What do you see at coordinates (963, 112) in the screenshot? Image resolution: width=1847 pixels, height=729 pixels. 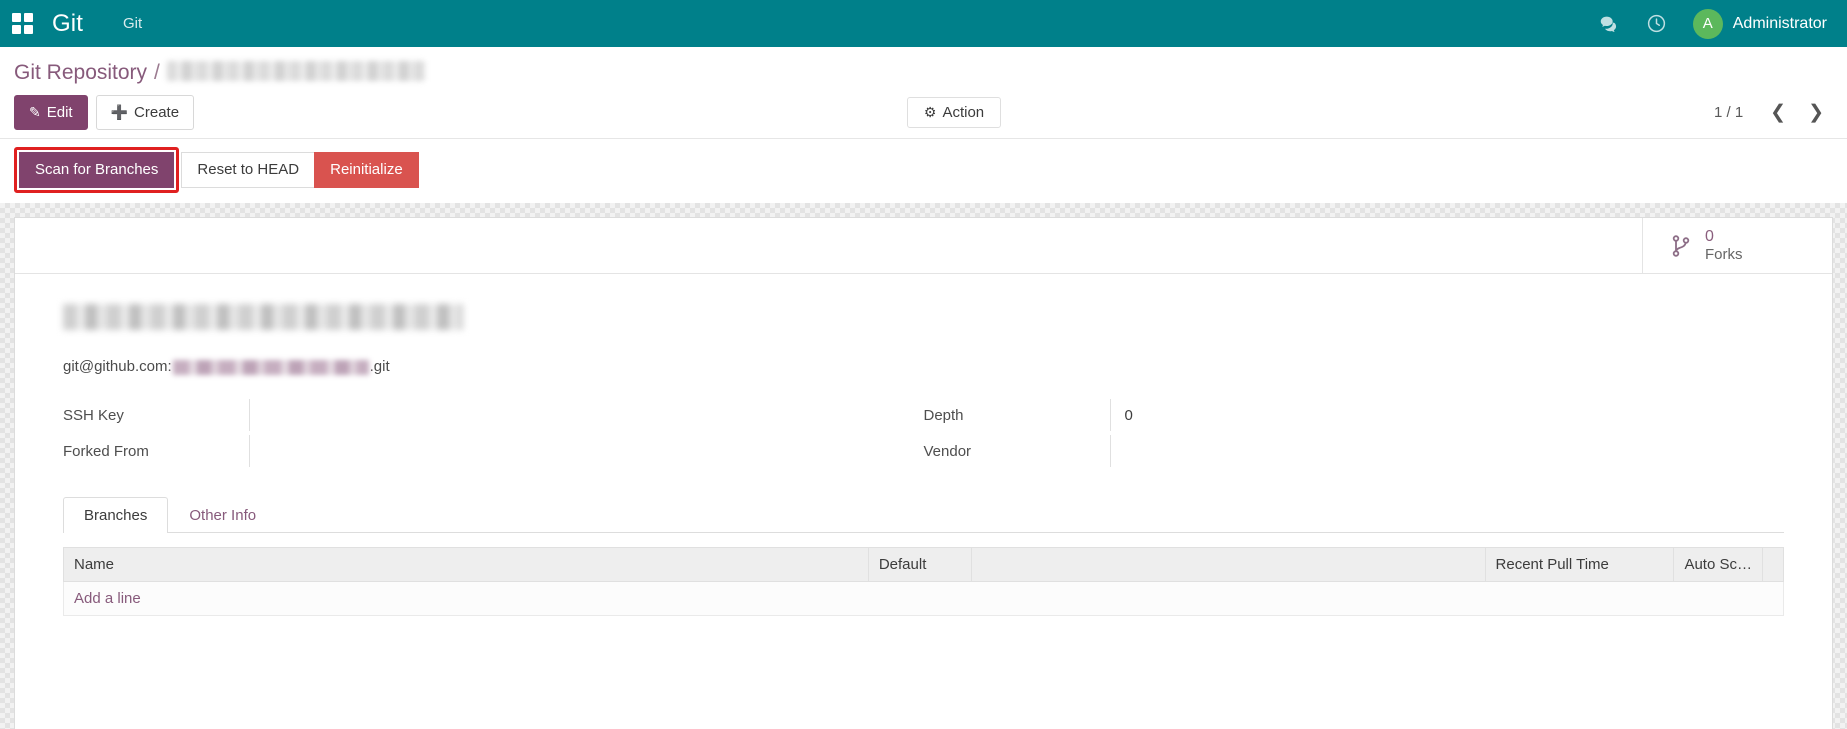 I see `action-button-label: Action` at bounding box center [963, 112].